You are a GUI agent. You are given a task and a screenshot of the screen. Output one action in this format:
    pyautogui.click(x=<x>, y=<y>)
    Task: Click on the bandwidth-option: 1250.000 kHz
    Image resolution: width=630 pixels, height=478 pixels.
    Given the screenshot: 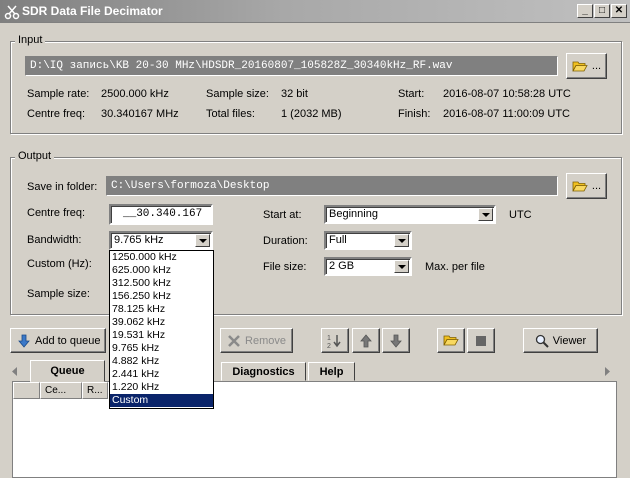 What is the action you would take?
    pyautogui.click(x=161, y=257)
    